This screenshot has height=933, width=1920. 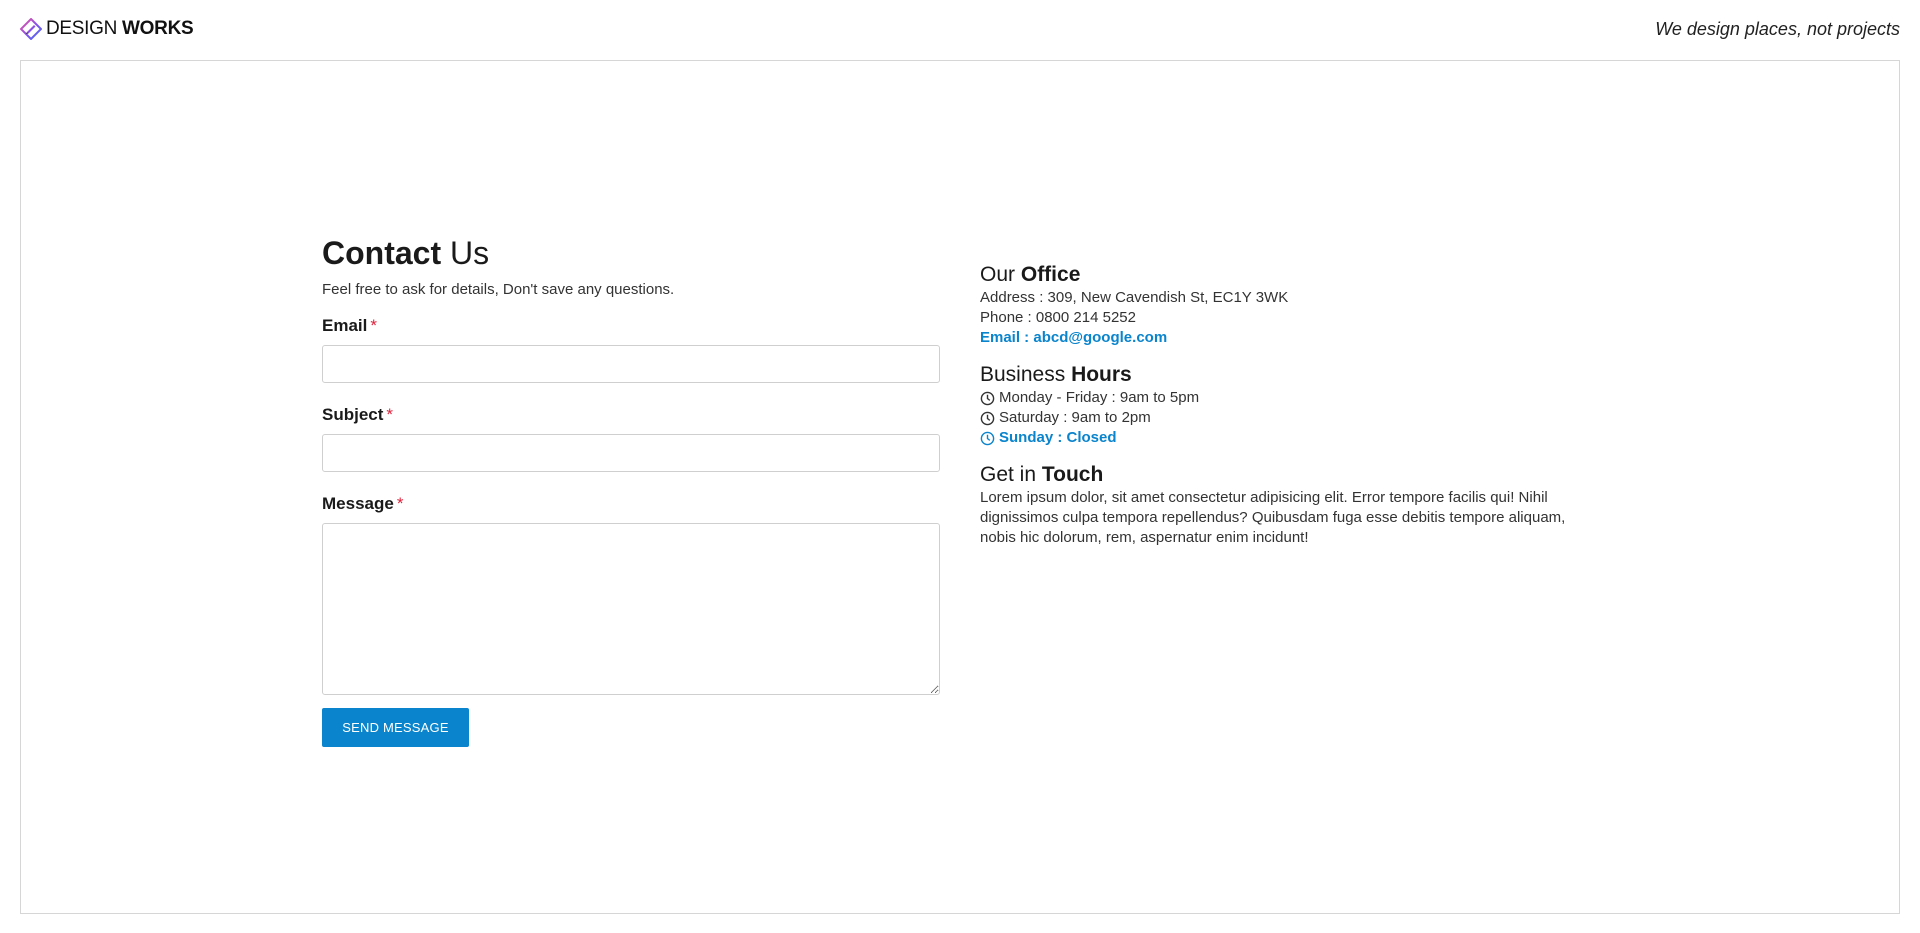 What do you see at coordinates (631, 504) in the screenshot?
I see `message-label: Message *` at bounding box center [631, 504].